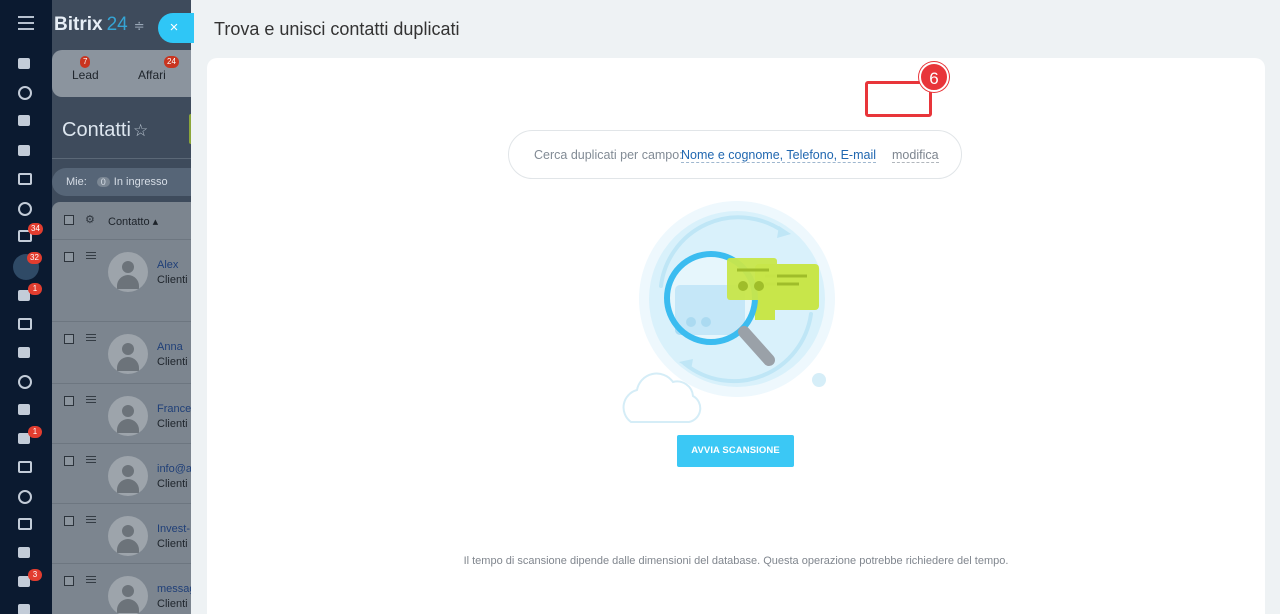  I want to click on goals-icon, so click(26, 497).